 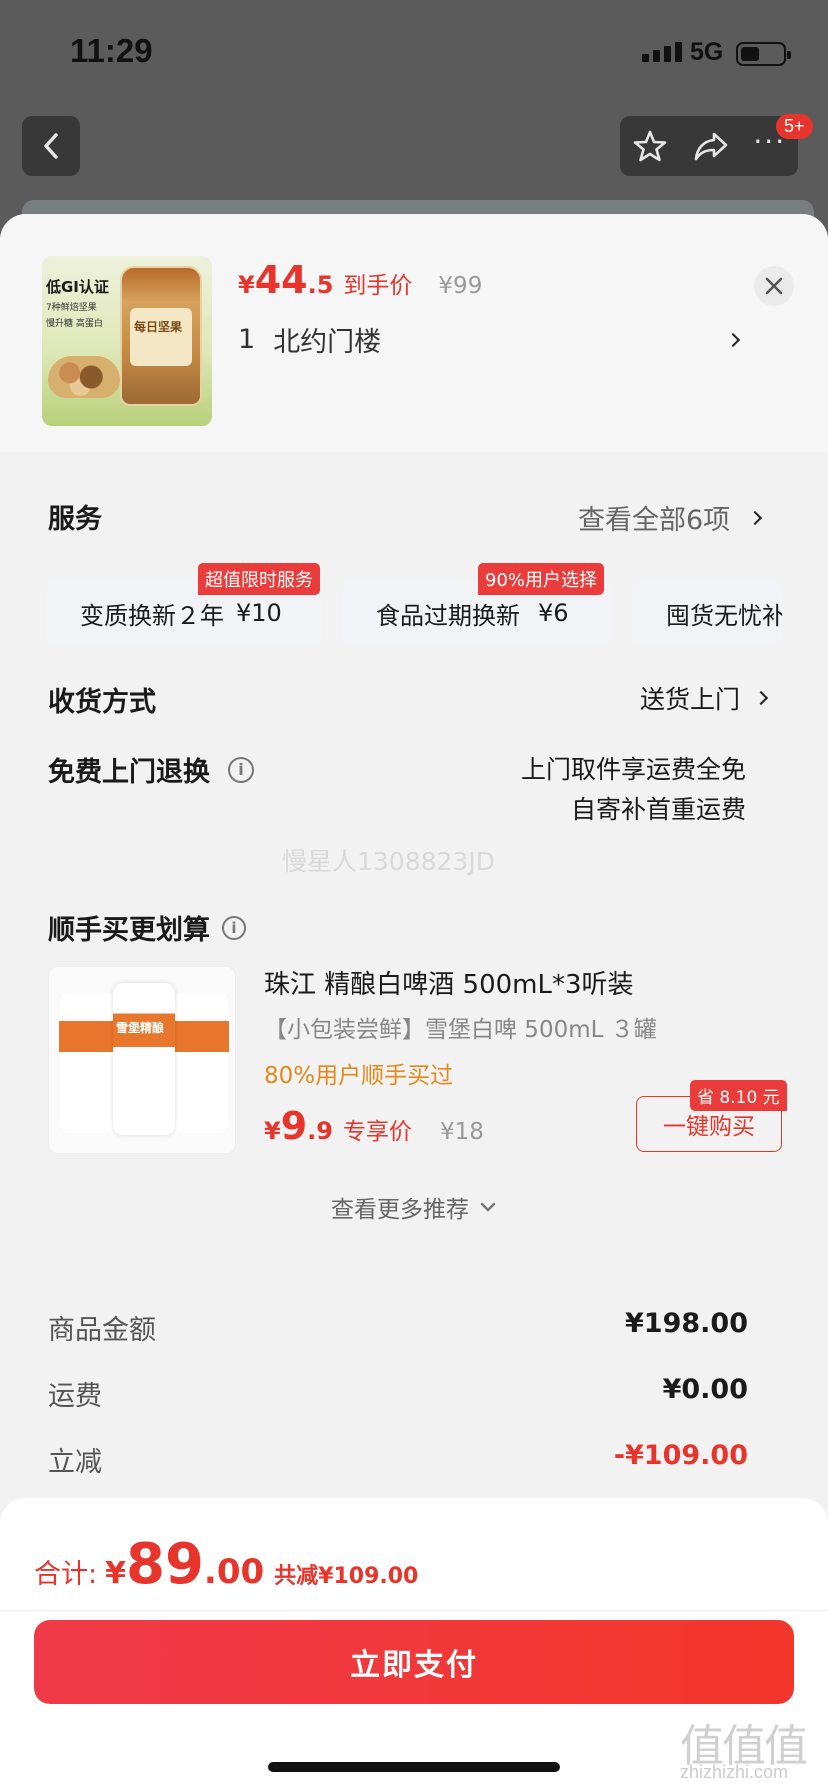 I want to click on recommend-item-subtitle: 【小包装尝鲜】雪堡白啤 500mL ３罐, so click(x=460, y=1030).